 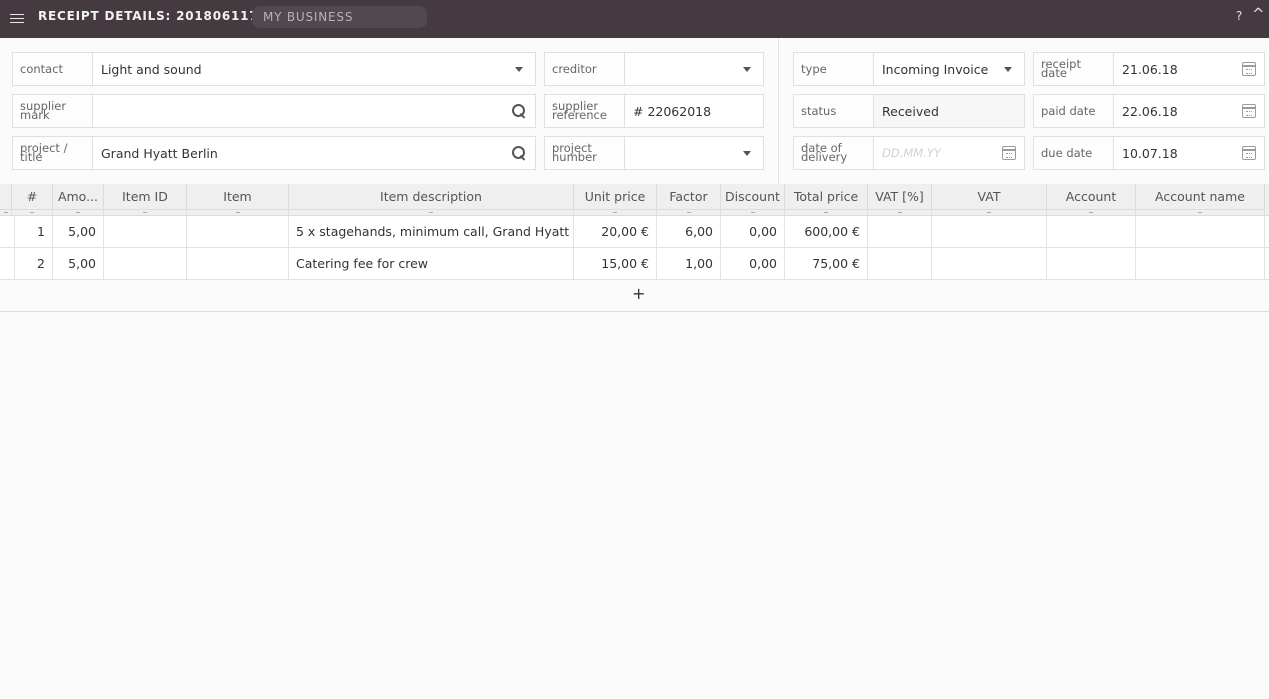 I want to click on type-dropdown-icon, so click(x=1008, y=69).